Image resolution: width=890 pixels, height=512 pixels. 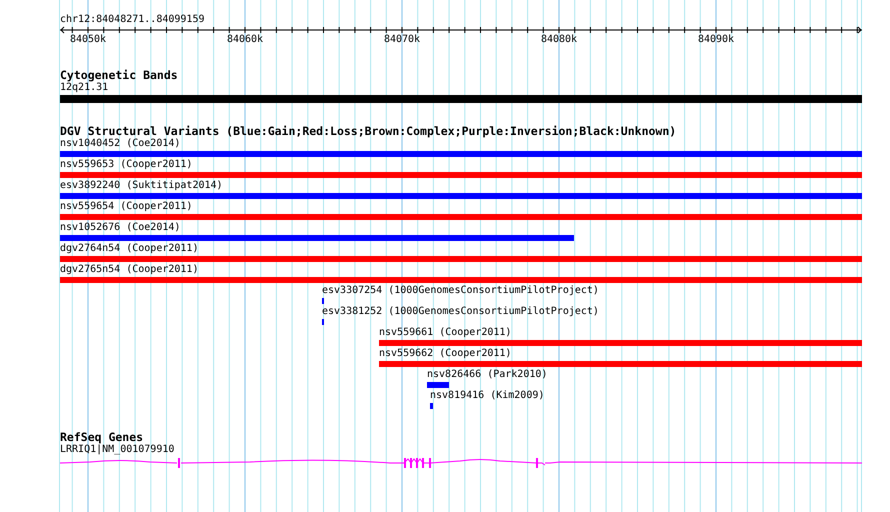 I want to click on variant-label: nsv1052676 (Coe2014), so click(x=120, y=228).